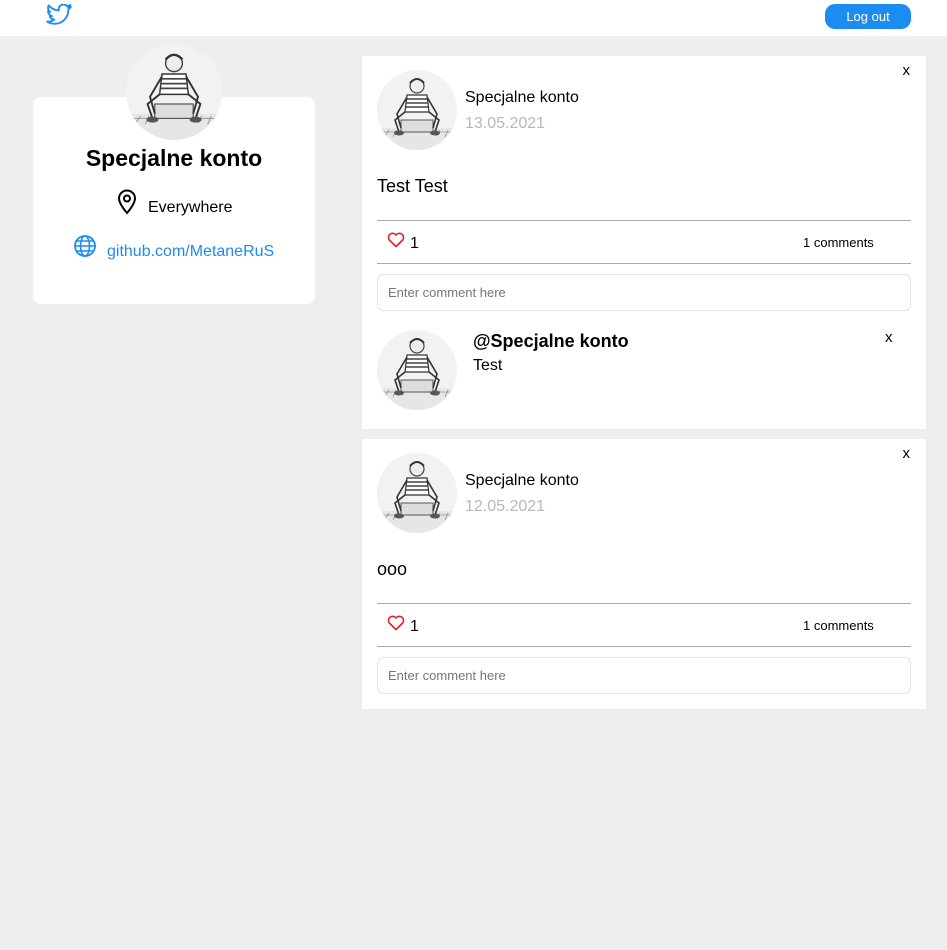 The width and height of the screenshot is (947, 950). I want to click on comment-author-avatar, so click(417, 370).